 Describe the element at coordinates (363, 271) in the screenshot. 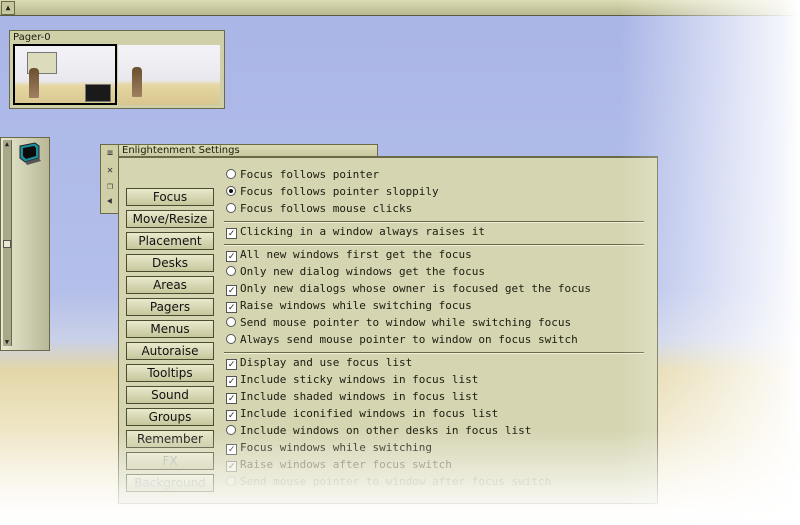

I see `option-label: Only new dialog windows get the focus` at that location.